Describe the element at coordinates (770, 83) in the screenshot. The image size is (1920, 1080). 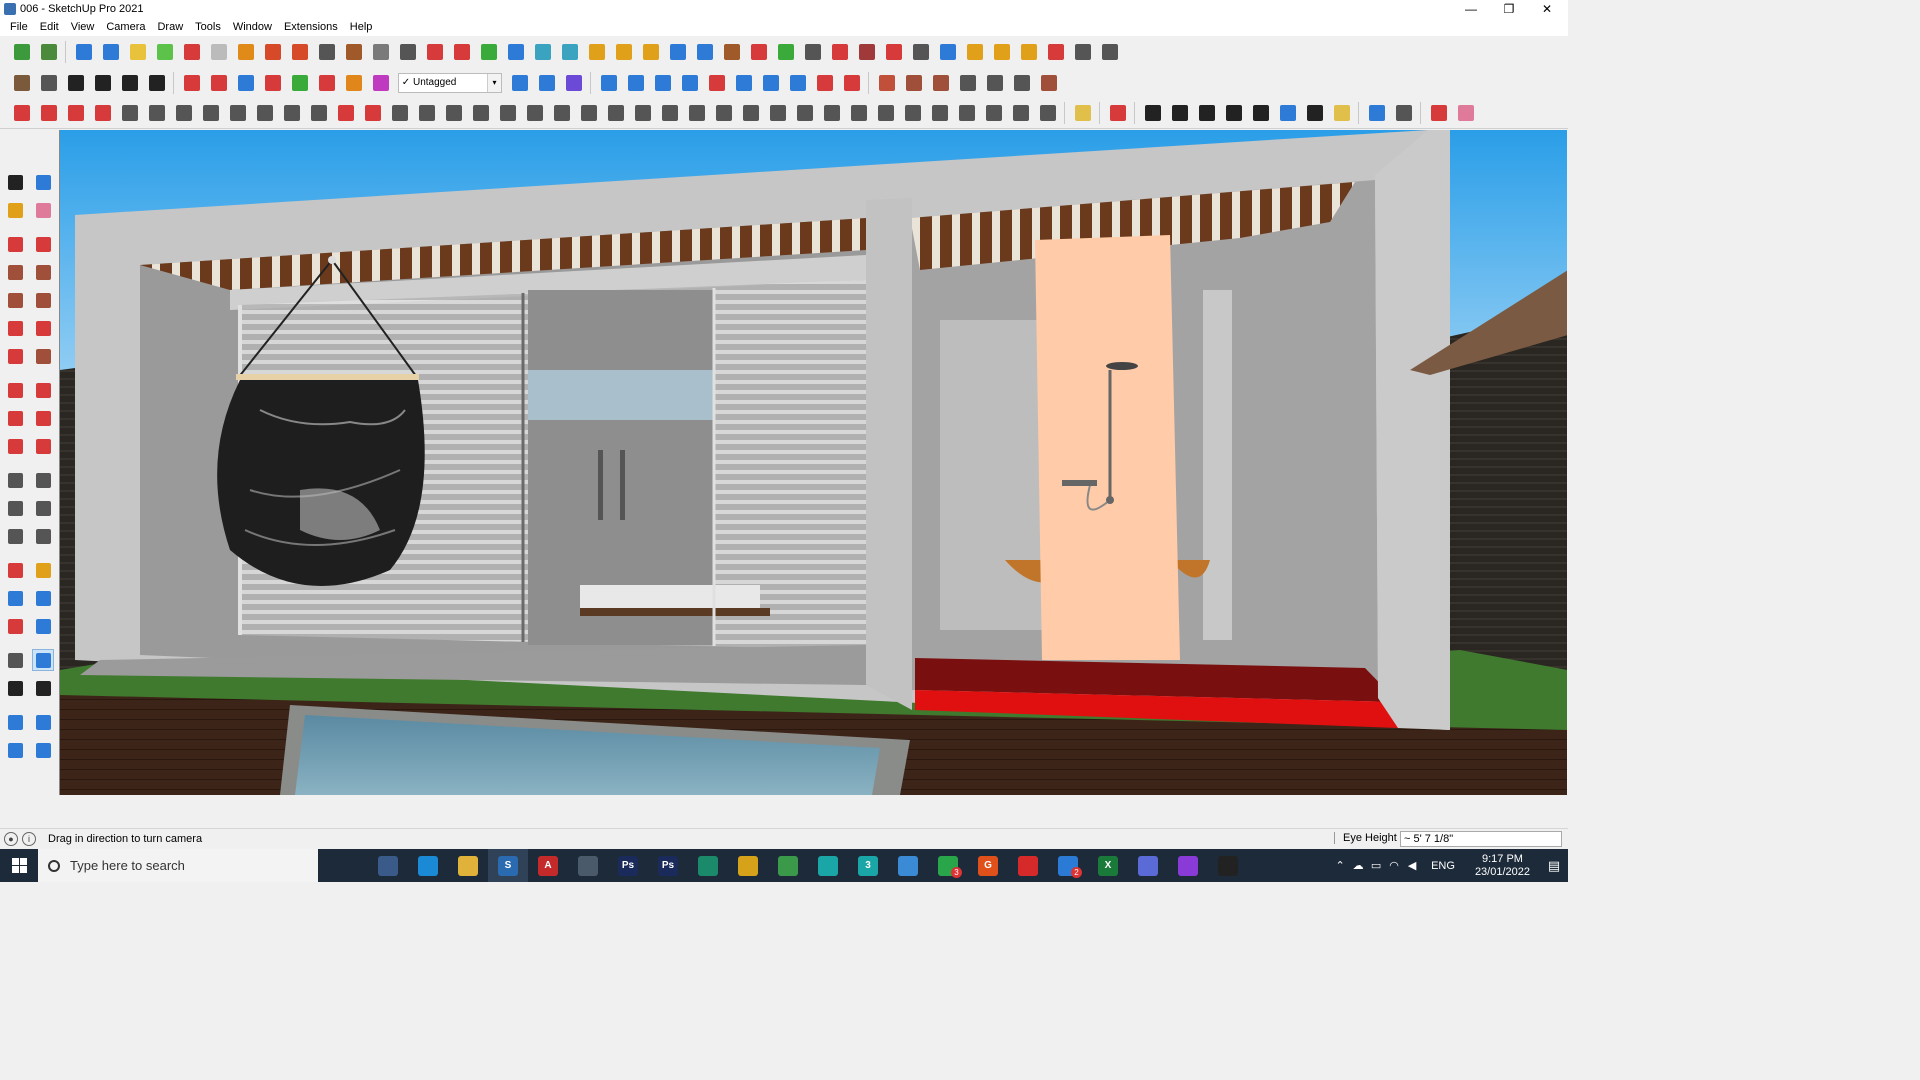
I see `hourglass-button` at that location.